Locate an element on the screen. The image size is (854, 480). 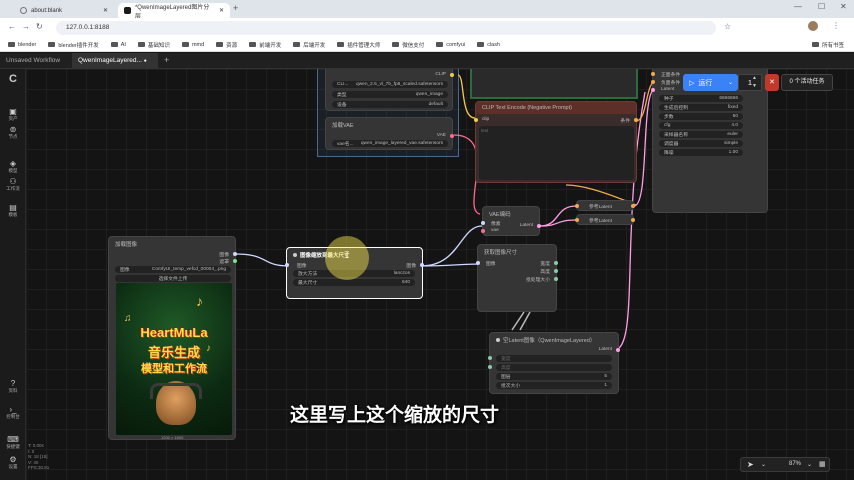
reference-latent-node-1: 参考Latent is located at coordinates (605, 205).